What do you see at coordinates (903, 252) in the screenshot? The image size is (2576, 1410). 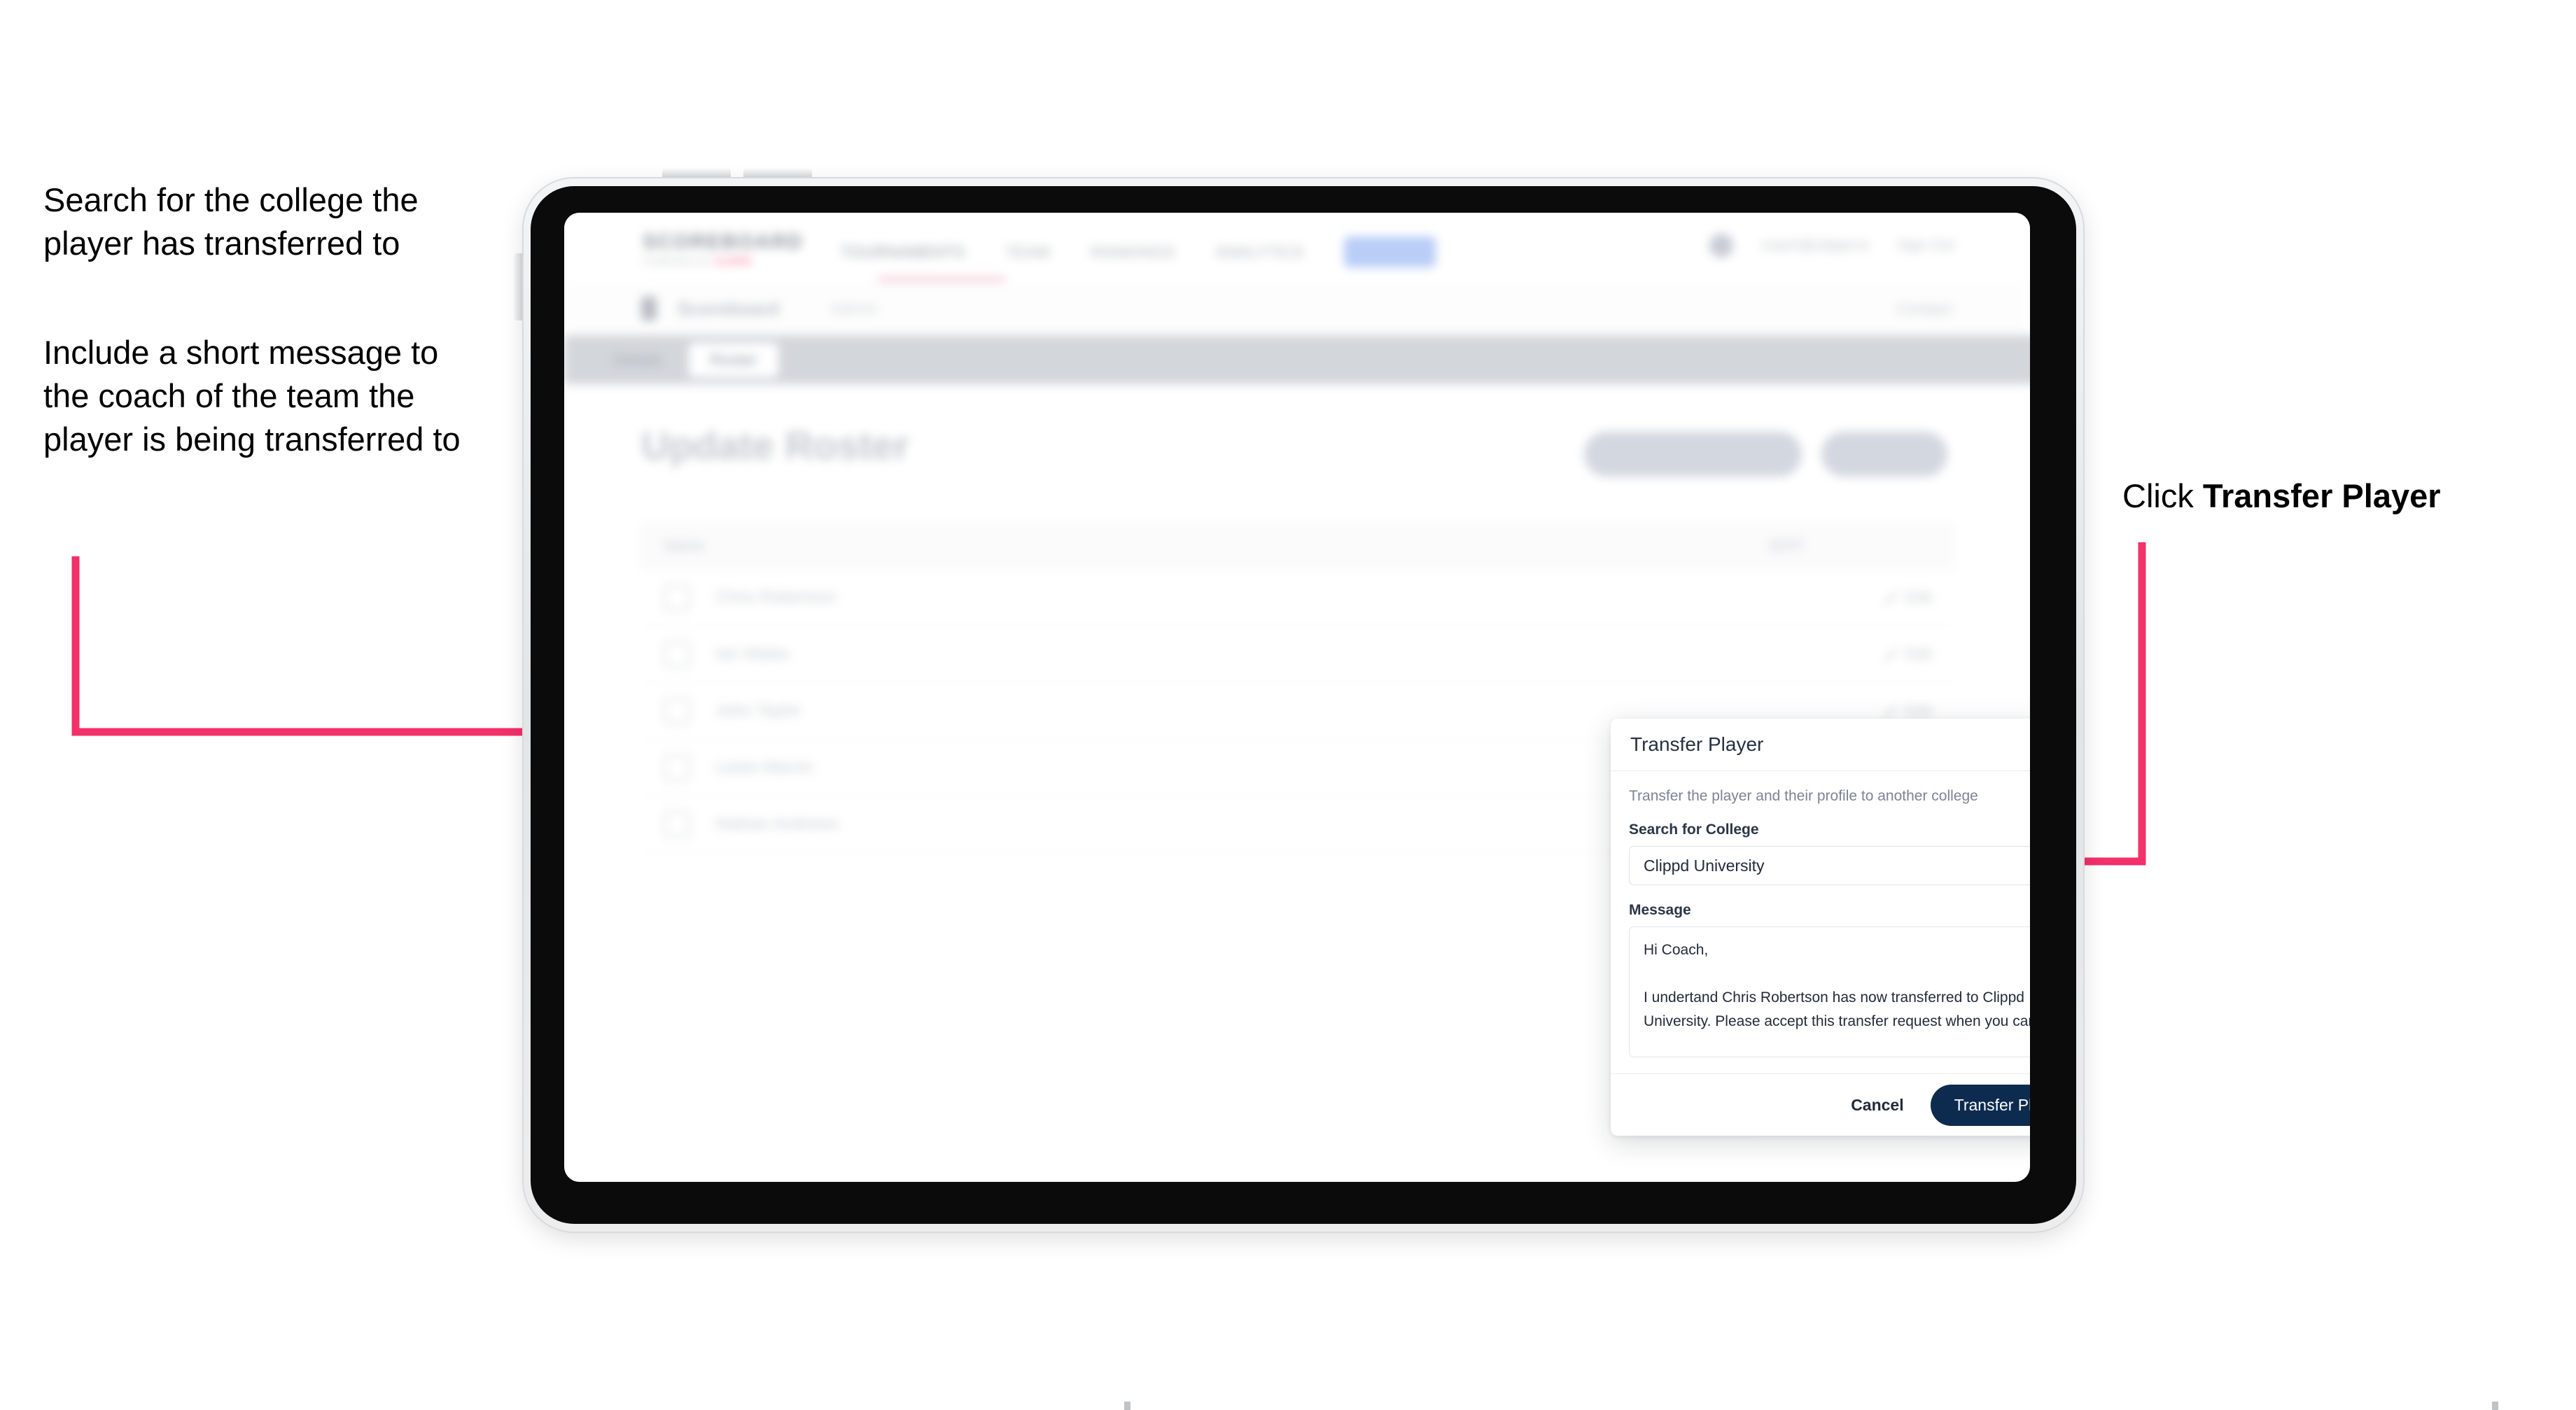 I see `nav-link-tournaments: TOURNAMENTS` at bounding box center [903, 252].